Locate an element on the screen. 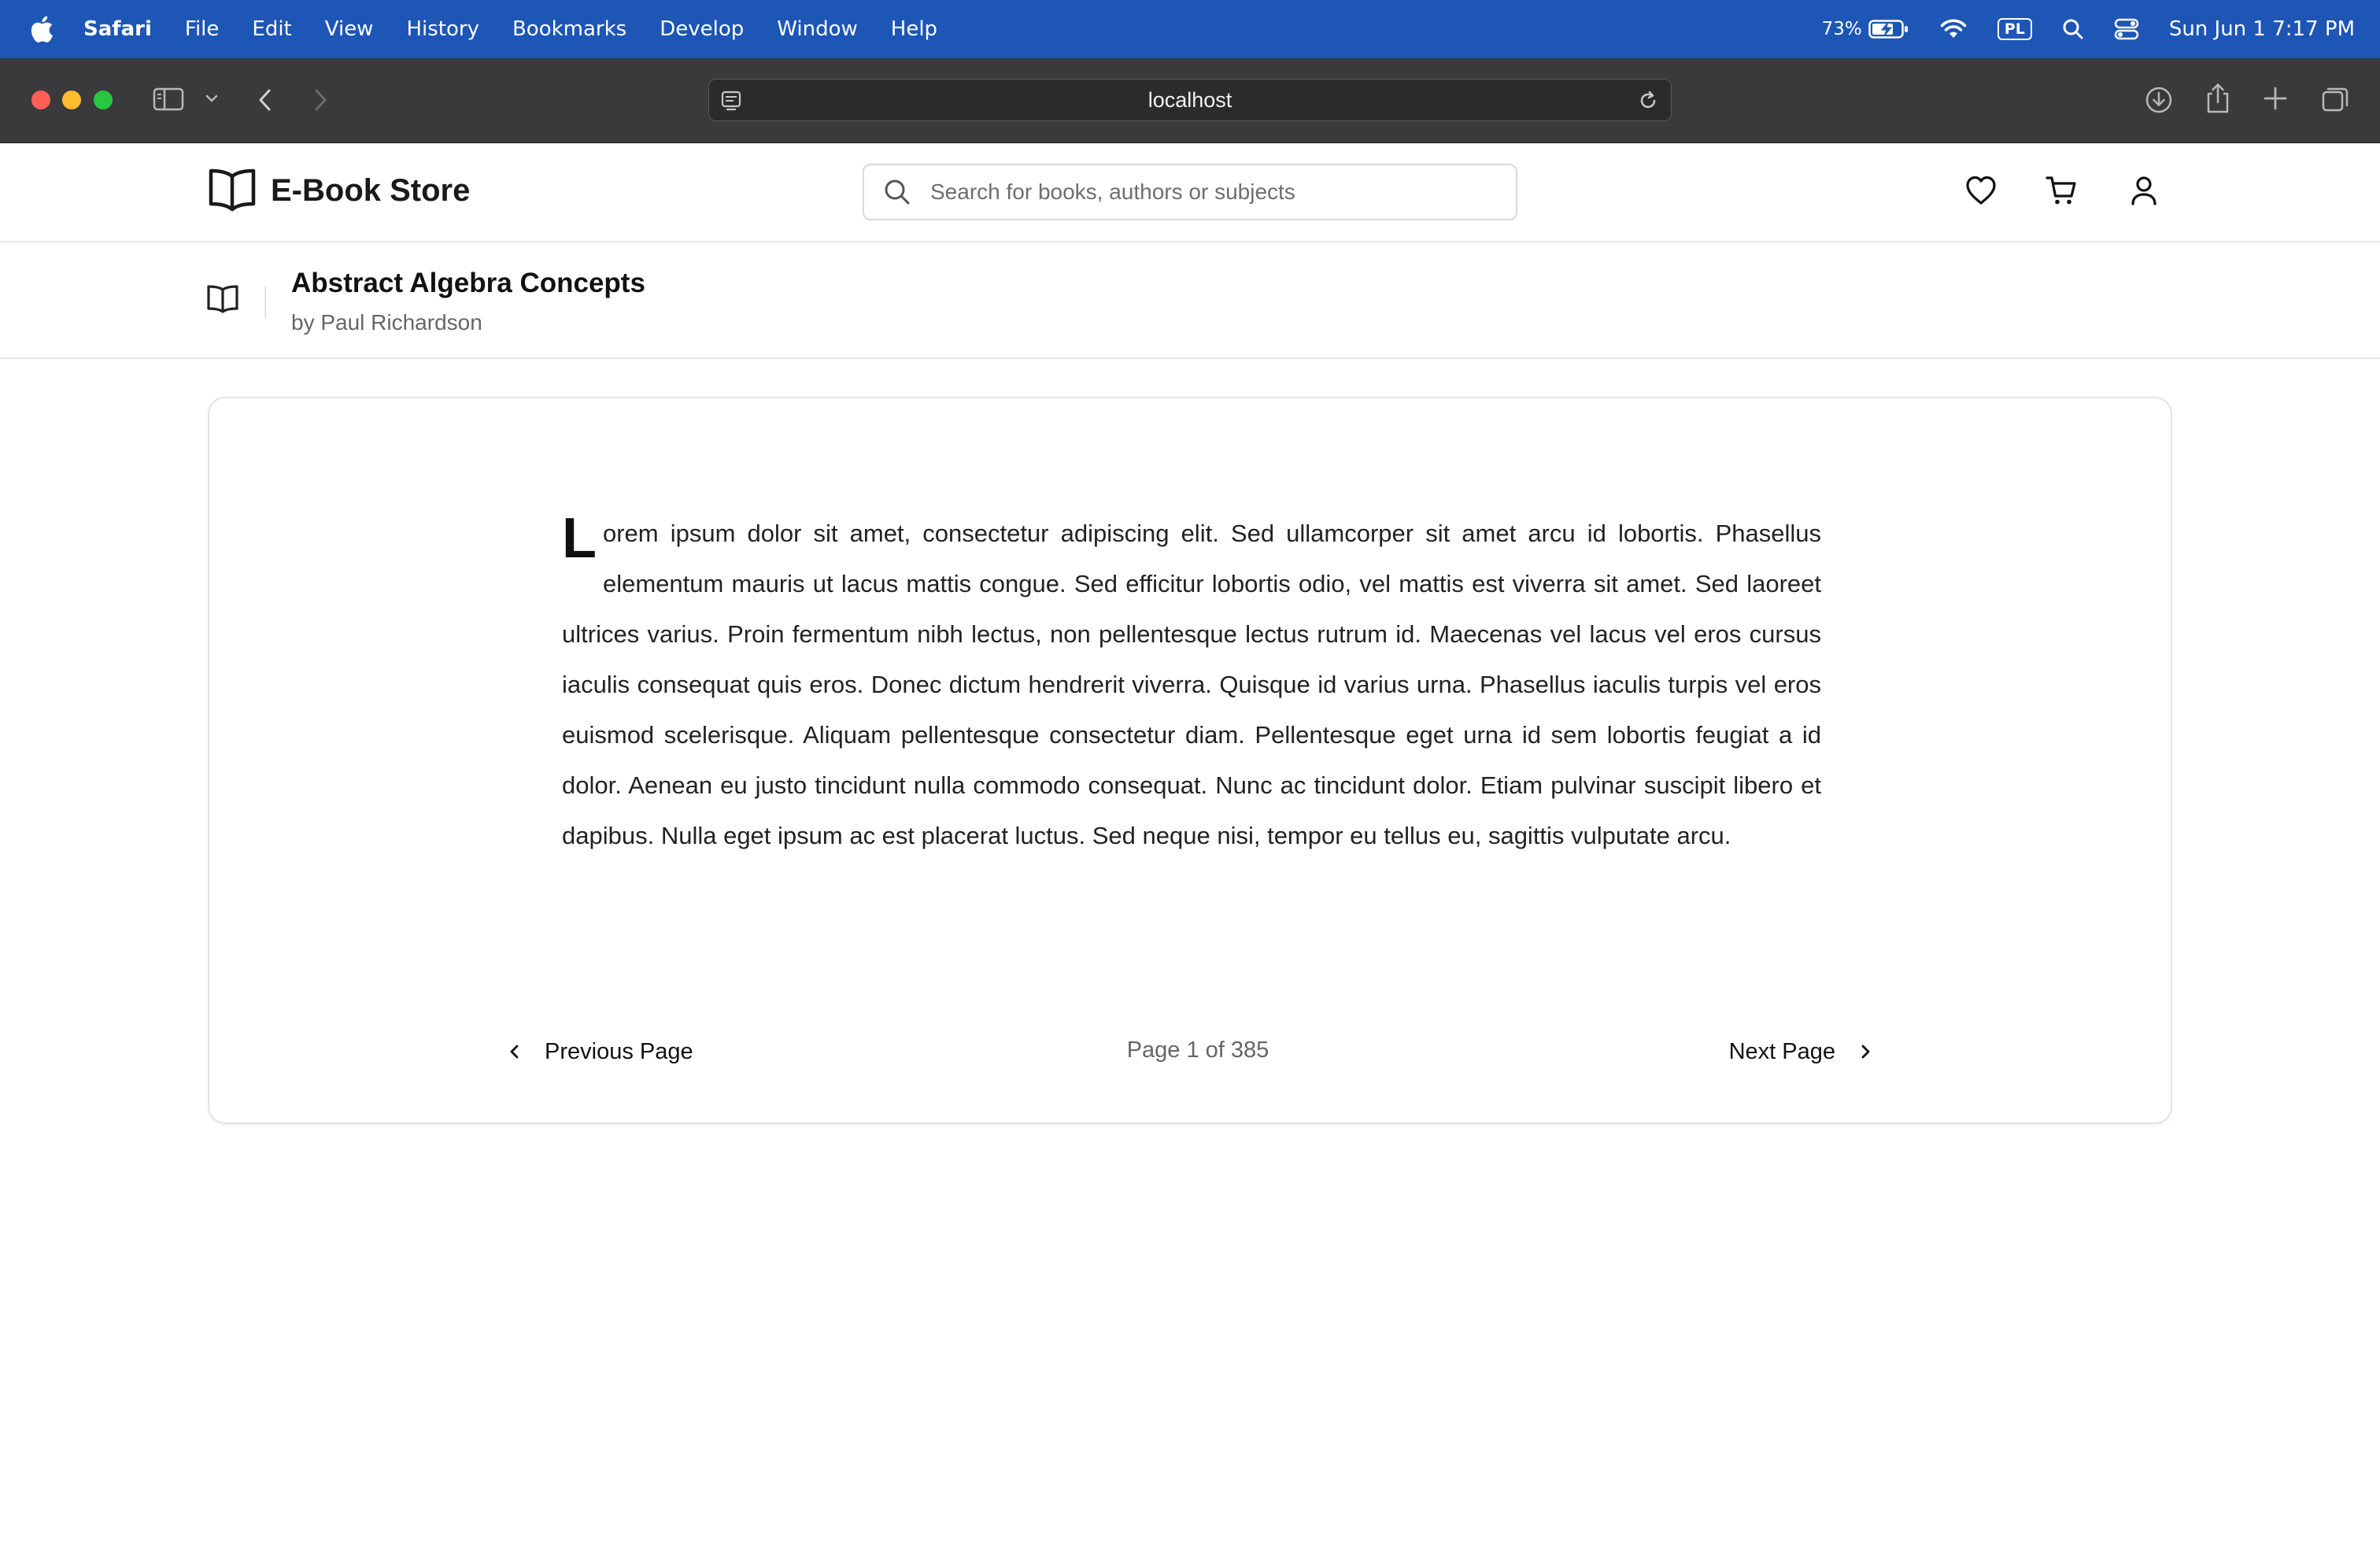 The image size is (2380, 1546). menu-develop: Develop is located at coordinates (702, 29).